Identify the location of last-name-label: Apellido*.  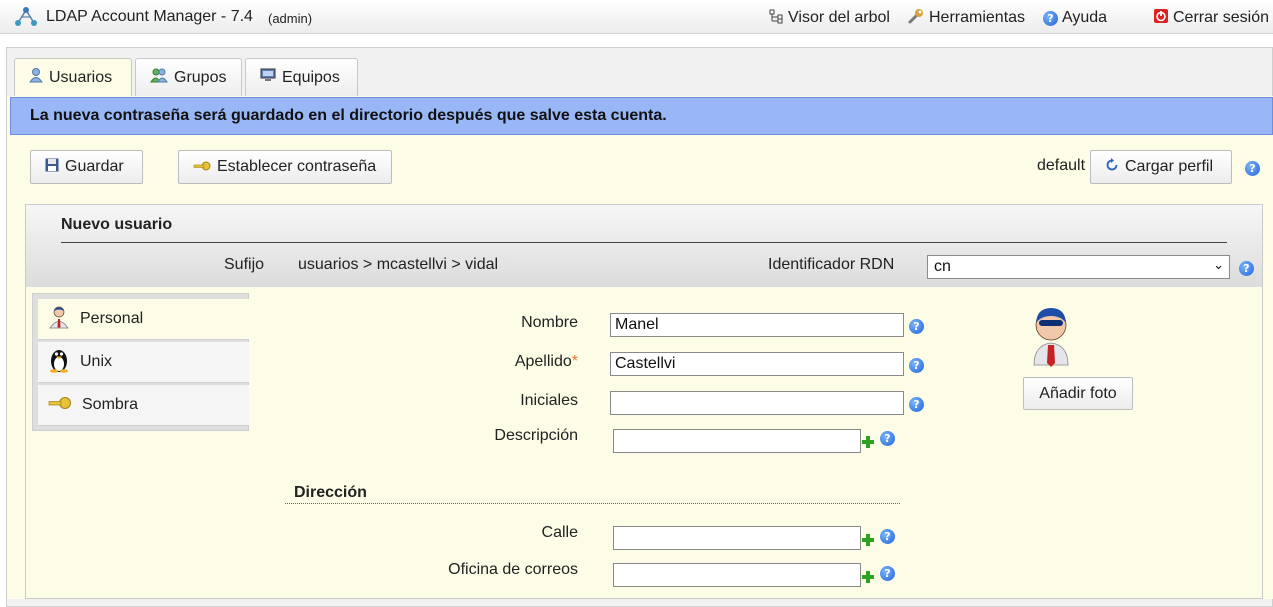
(546, 362).